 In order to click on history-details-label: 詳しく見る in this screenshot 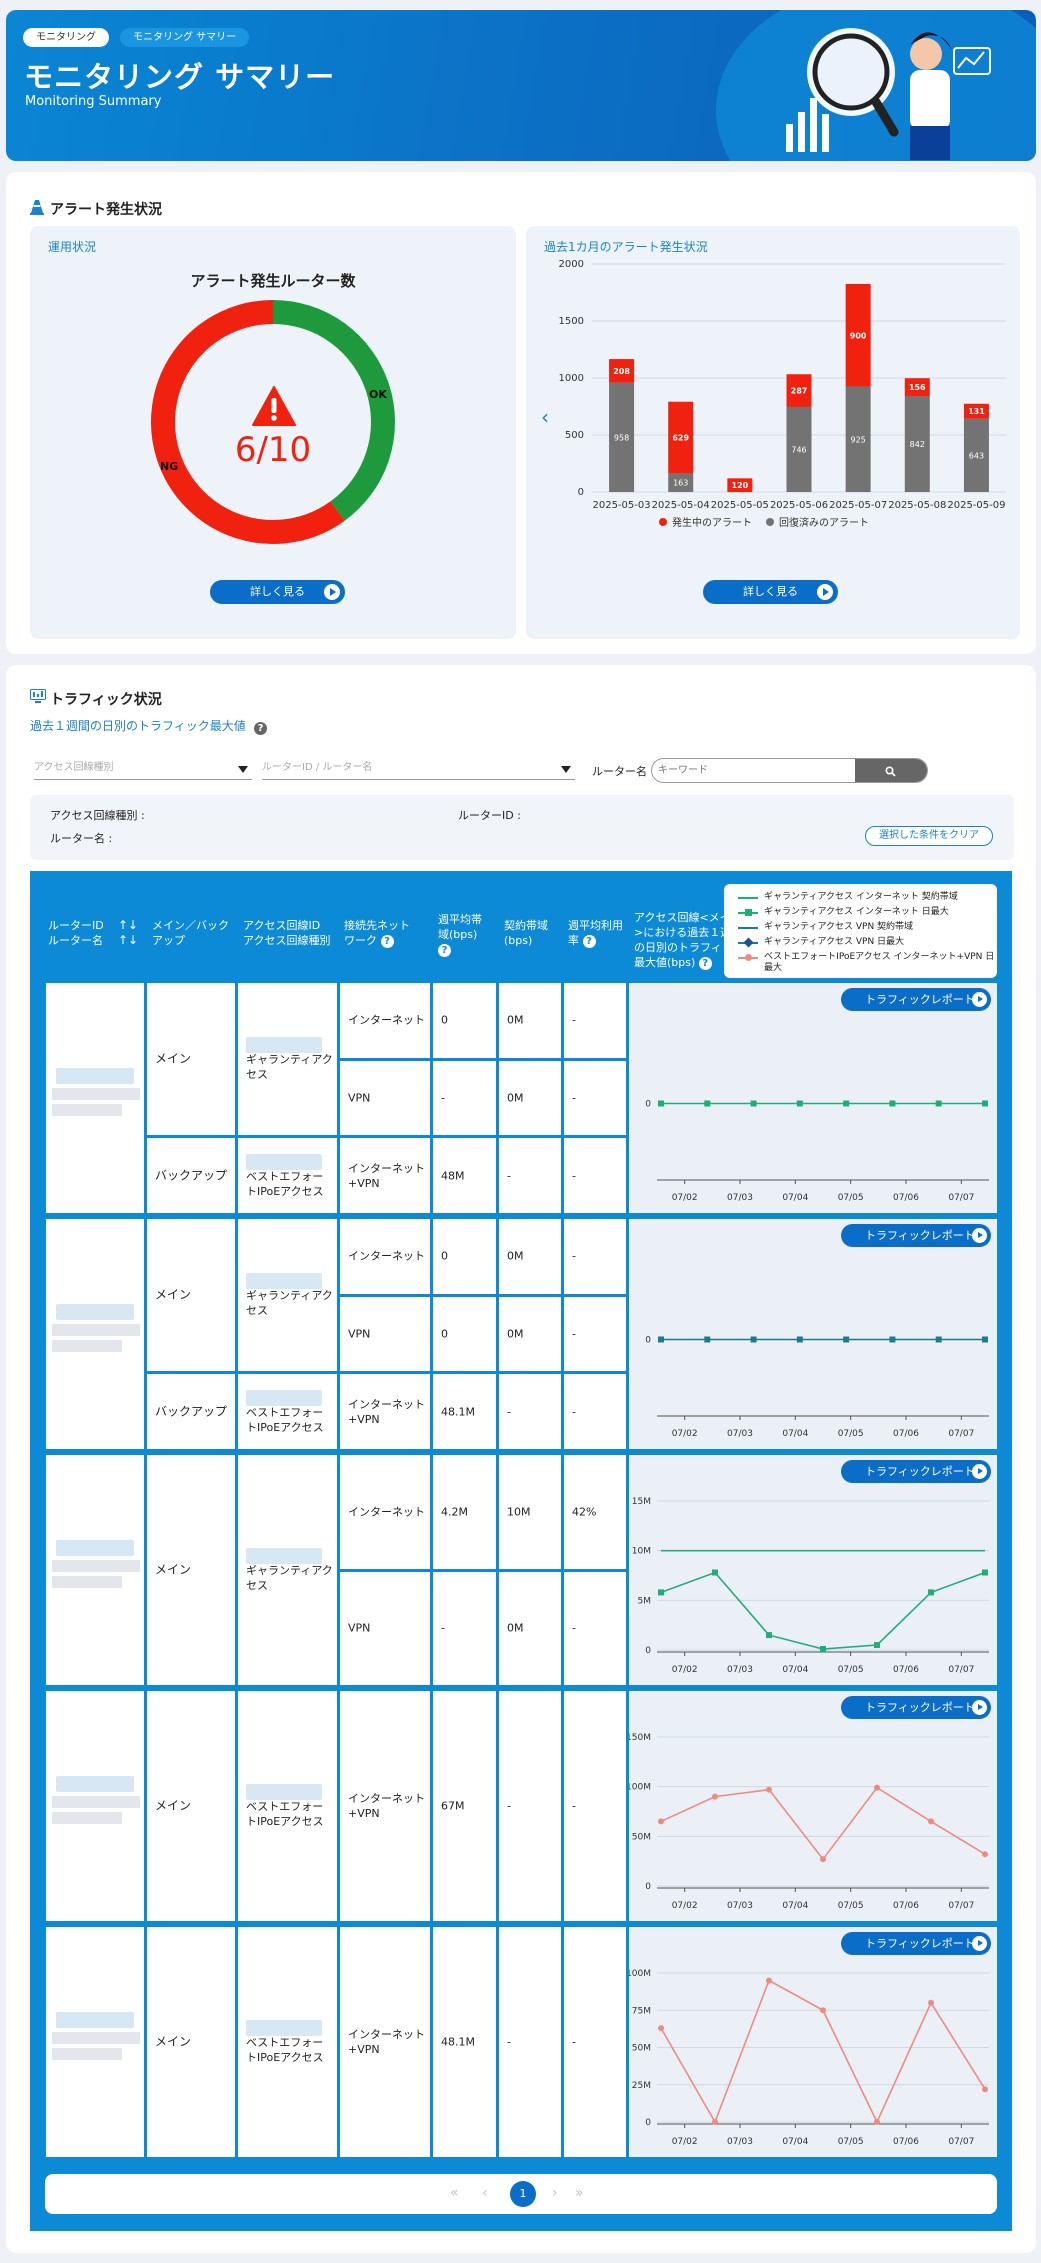, I will do `click(770, 591)`.